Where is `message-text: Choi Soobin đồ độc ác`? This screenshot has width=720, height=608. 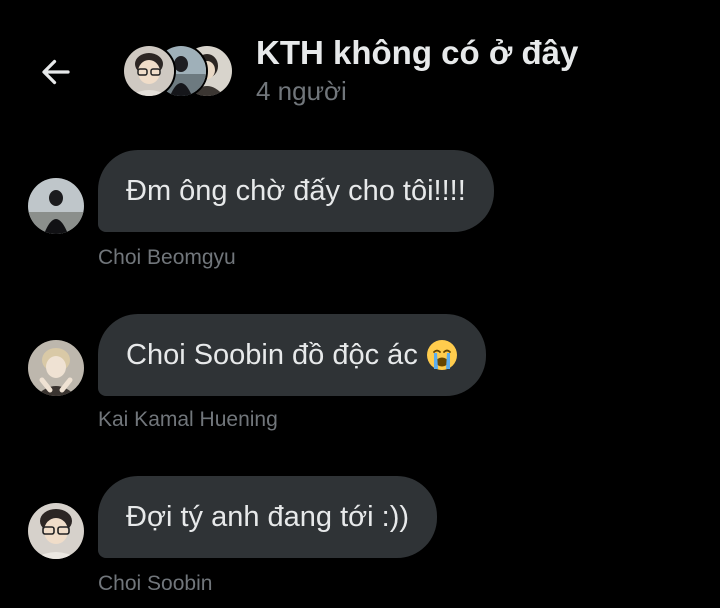 message-text: Choi Soobin đồ độc ác is located at coordinates (272, 354).